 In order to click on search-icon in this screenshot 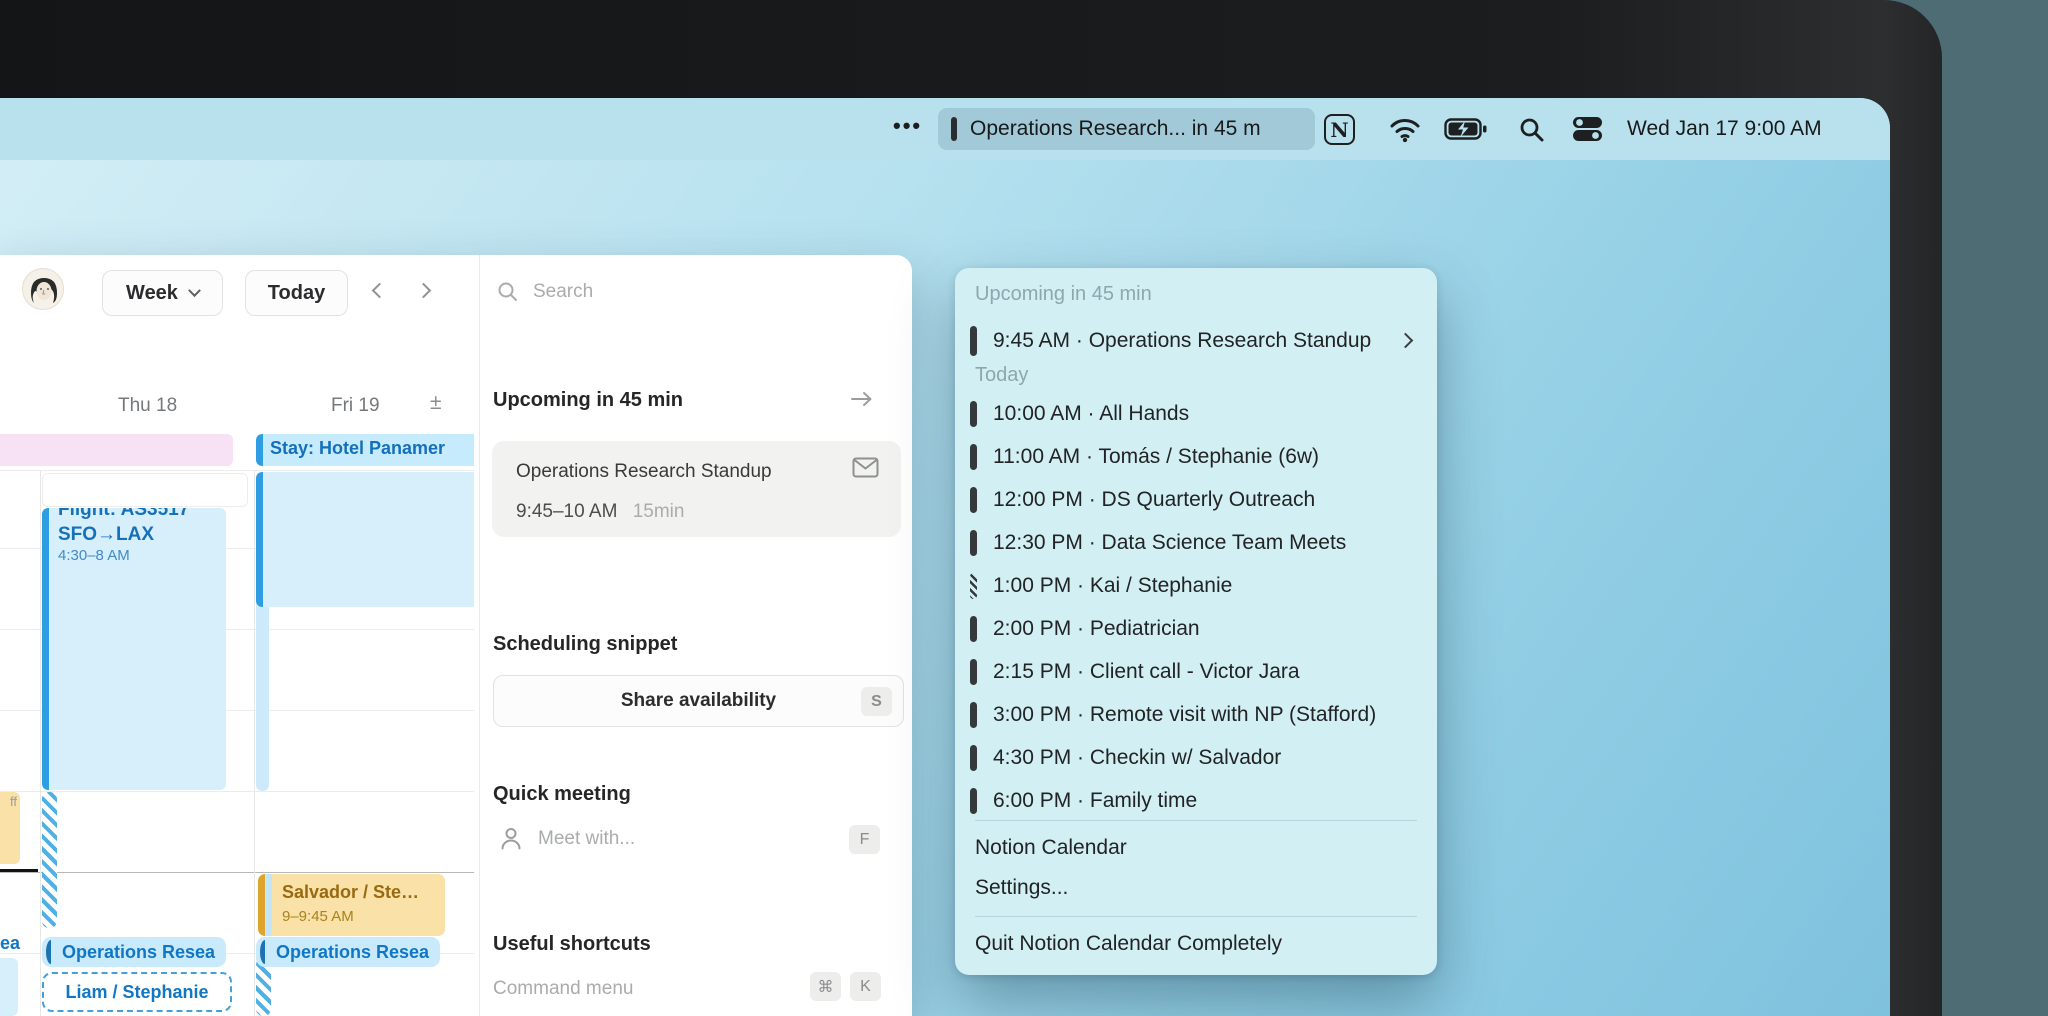, I will do `click(507, 291)`.